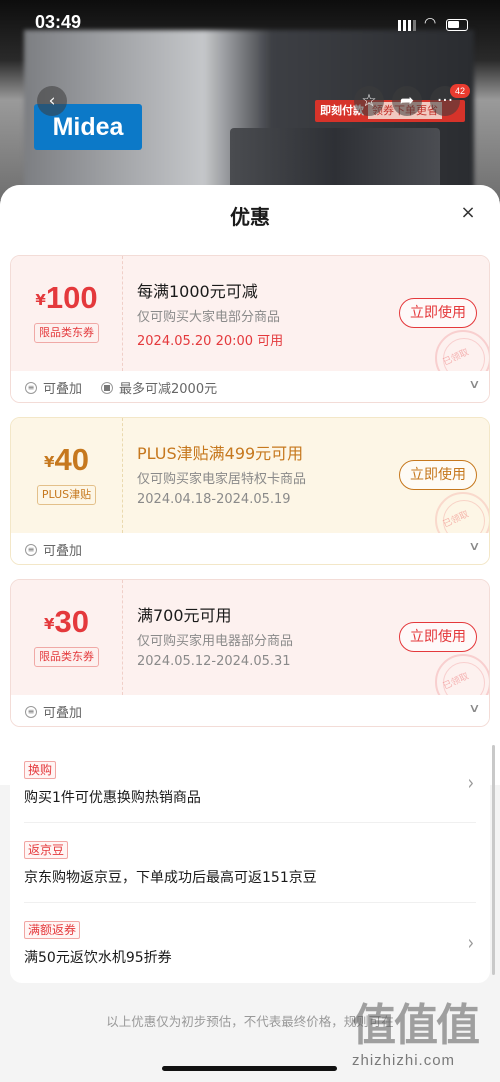 The image size is (500, 1082). Describe the element at coordinates (66, 495) in the screenshot. I see `coupon-type-tag: PLUS津贴` at that location.